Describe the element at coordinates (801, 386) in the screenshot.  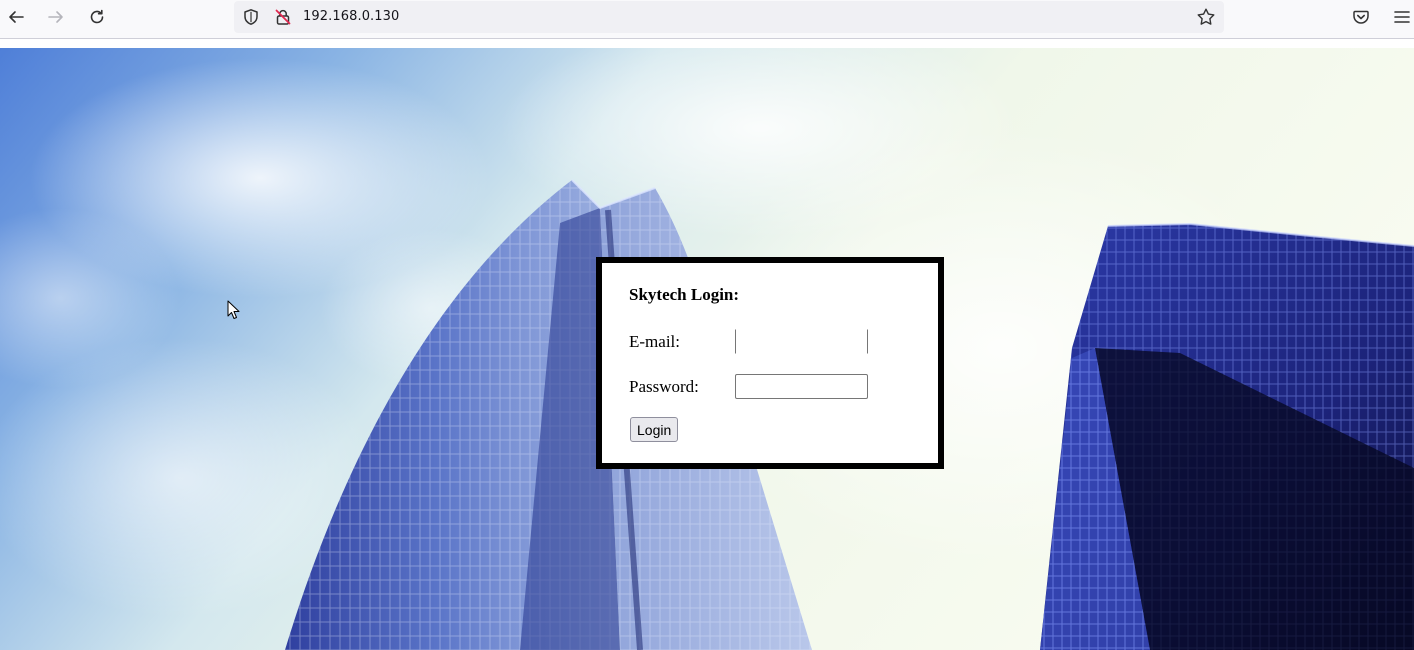
I see `password-field` at that location.